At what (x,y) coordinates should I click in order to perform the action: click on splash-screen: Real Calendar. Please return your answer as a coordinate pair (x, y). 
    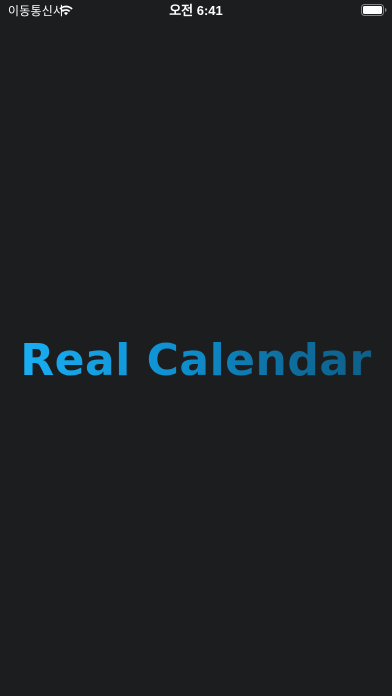
    Looking at the image, I should click on (196, 361).